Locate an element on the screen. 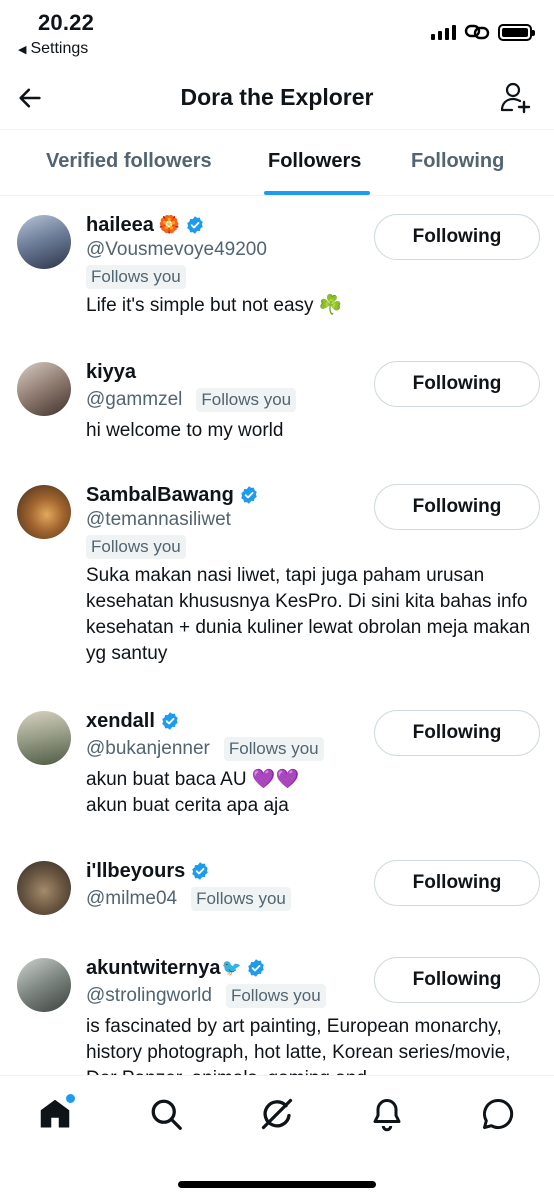 Image resolution: width=554 pixels, height=1199 pixels. back-to-settings-link: ◀ Settings is located at coordinates (53, 49).